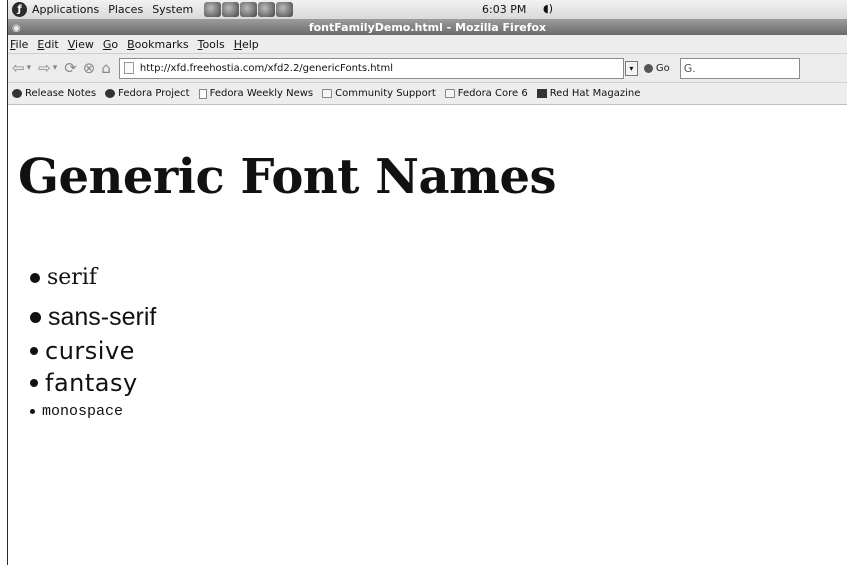  What do you see at coordinates (81, 44) in the screenshot?
I see `menu-view: View` at bounding box center [81, 44].